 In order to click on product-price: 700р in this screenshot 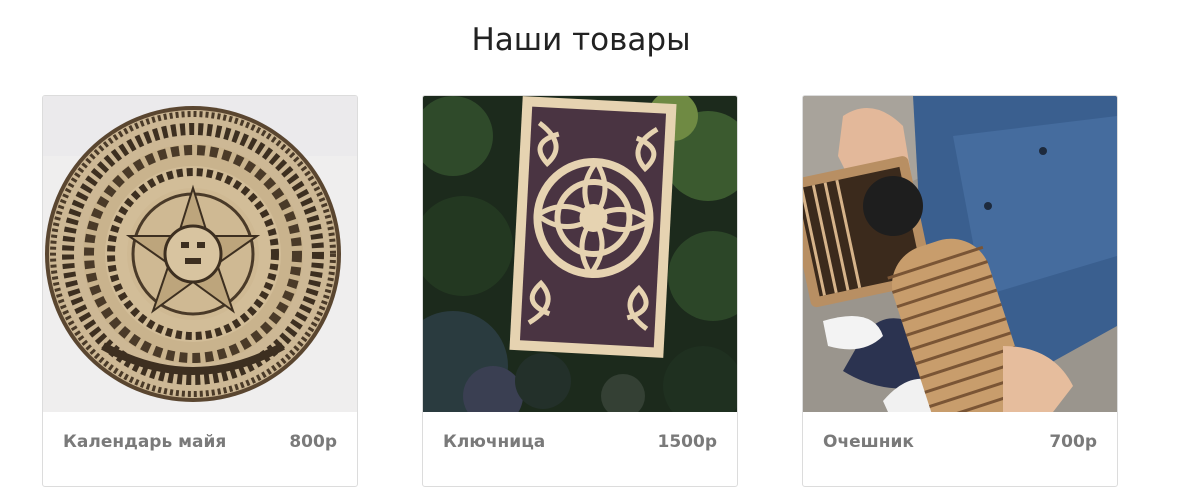, I will do `click(1073, 442)`.